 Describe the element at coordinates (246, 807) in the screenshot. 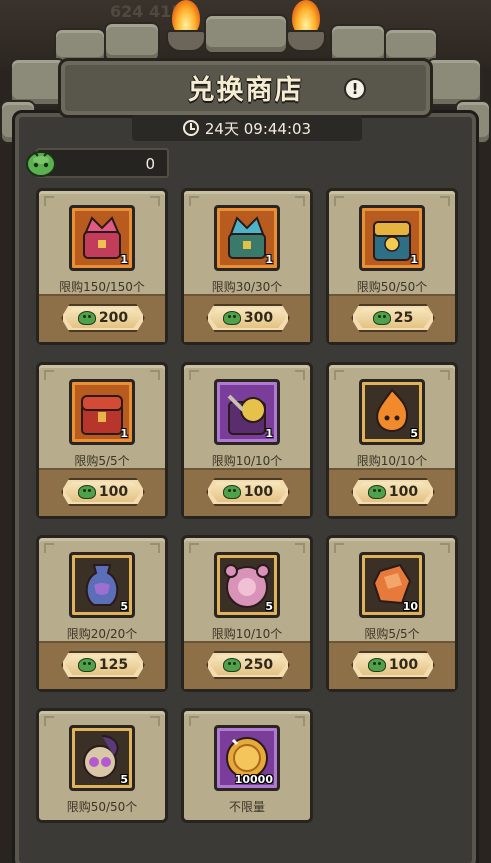

I see `purchase-limit: 不限量` at that location.